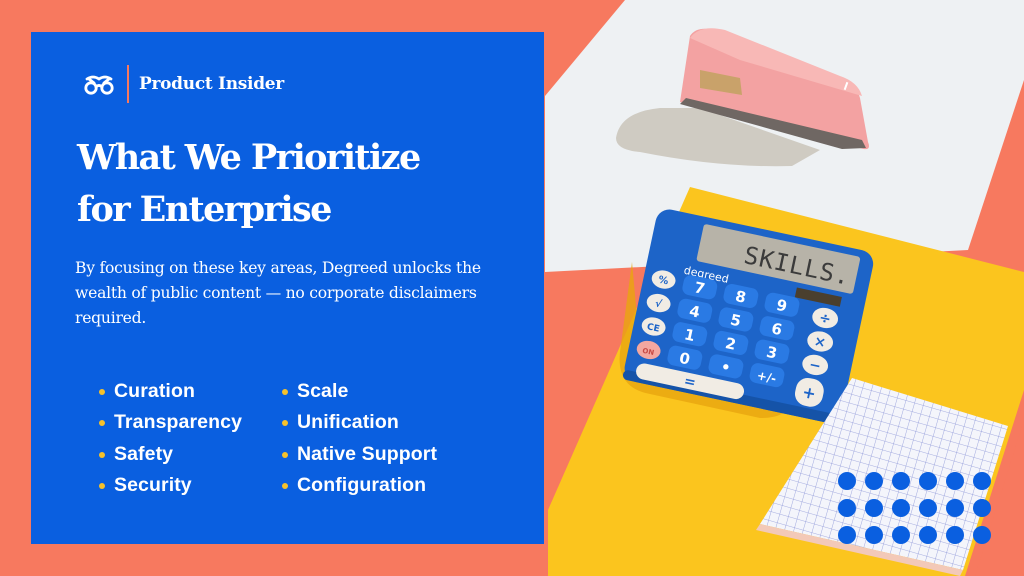 This screenshot has height=576, width=1024. I want to click on priority-item: Configuration, so click(359, 485).